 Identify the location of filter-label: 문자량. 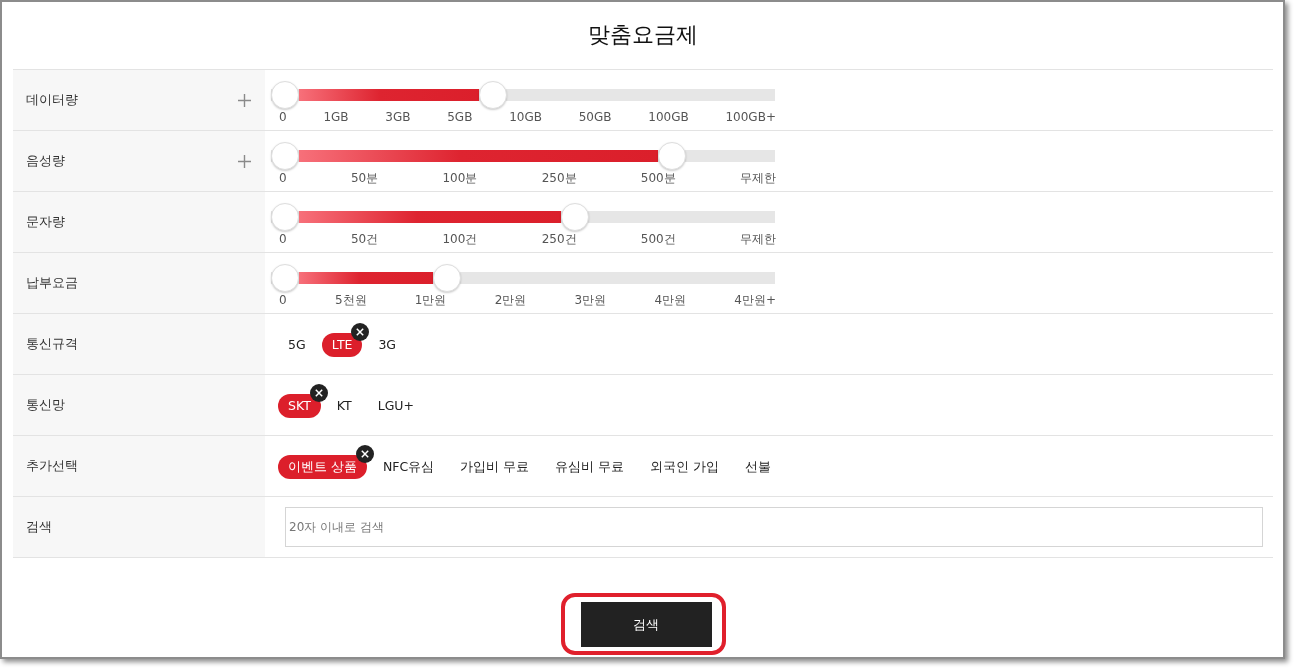
(45, 222).